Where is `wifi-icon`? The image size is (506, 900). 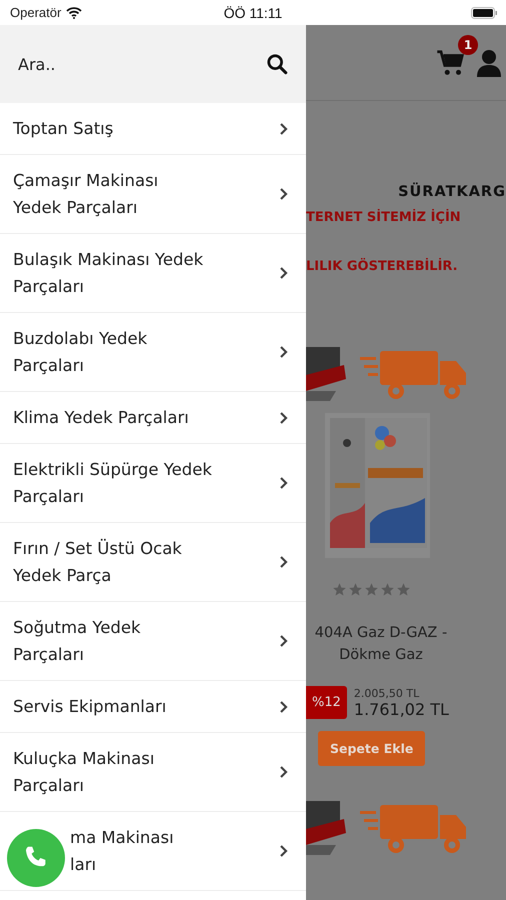 wifi-icon is located at coordinates (74, 12).